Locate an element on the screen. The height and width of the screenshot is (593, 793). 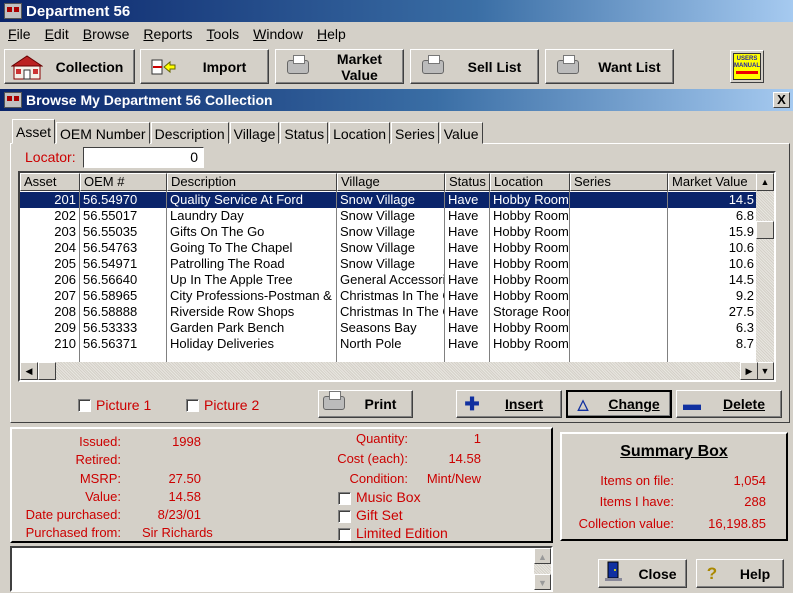
want-list-button: Want List is located at coordinates (609, 66).